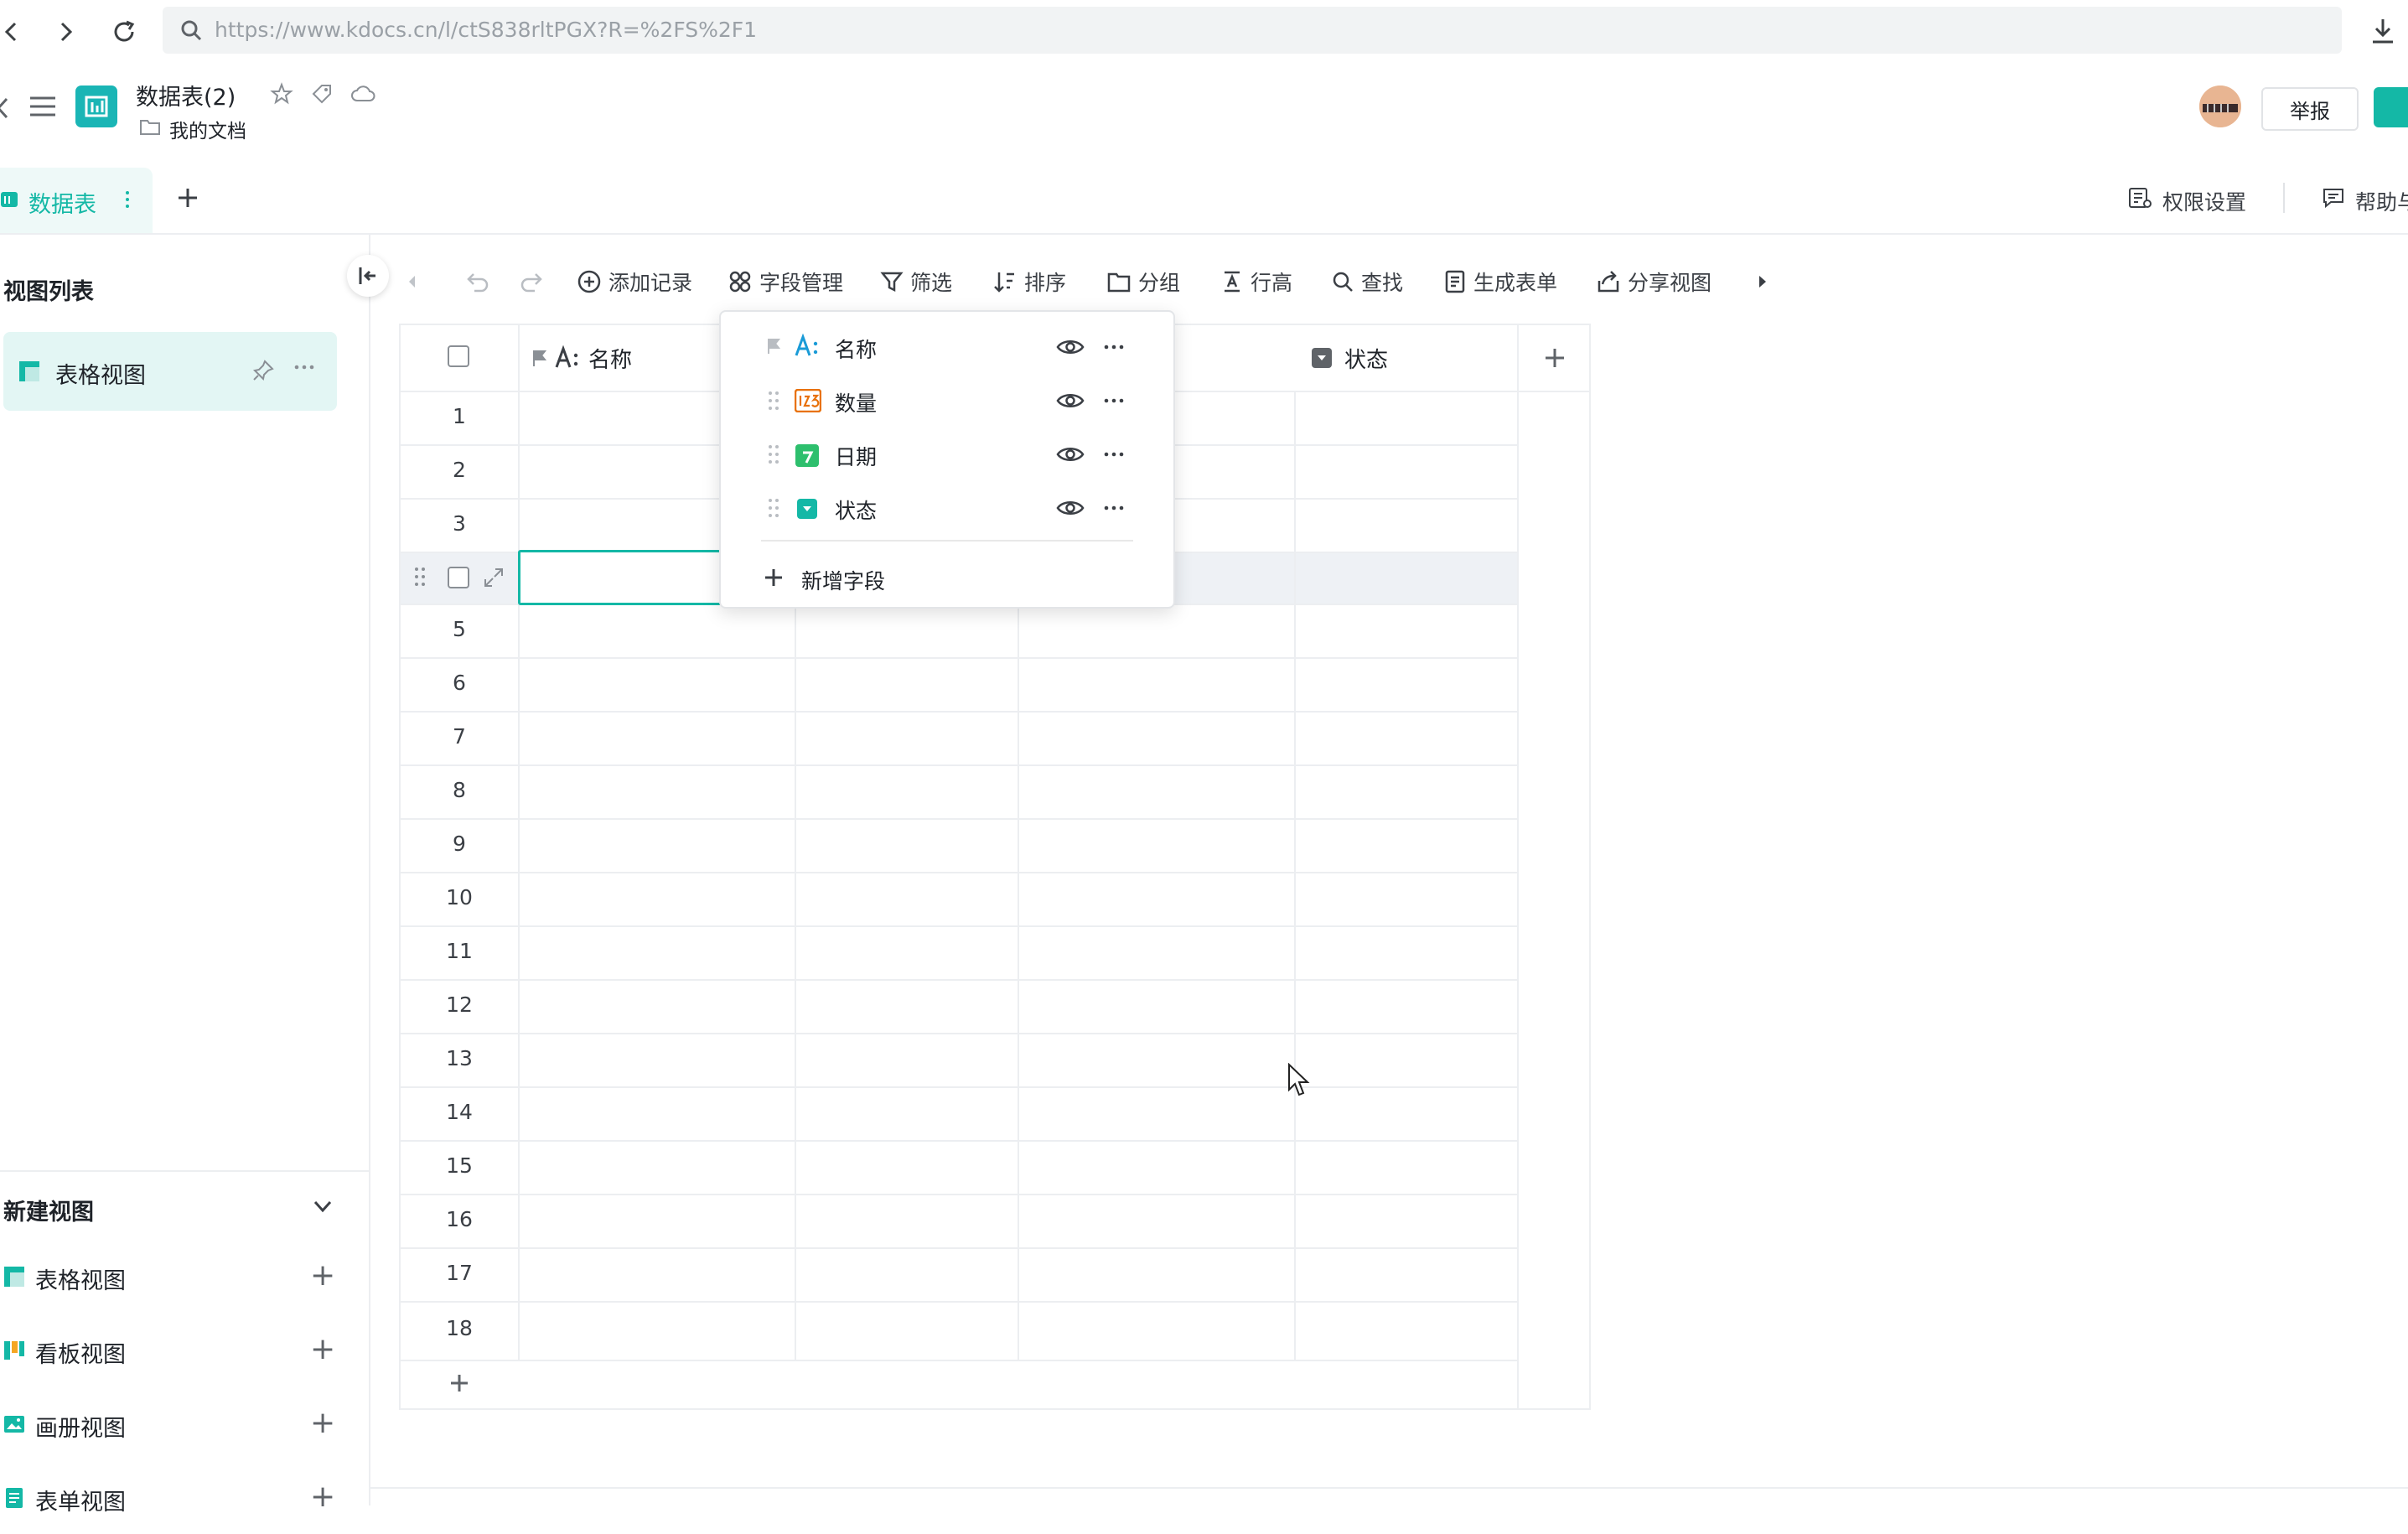 The width and height of the screenshot is (2408, 1534). I want to click on grid-view-icon, so click(29, 371).